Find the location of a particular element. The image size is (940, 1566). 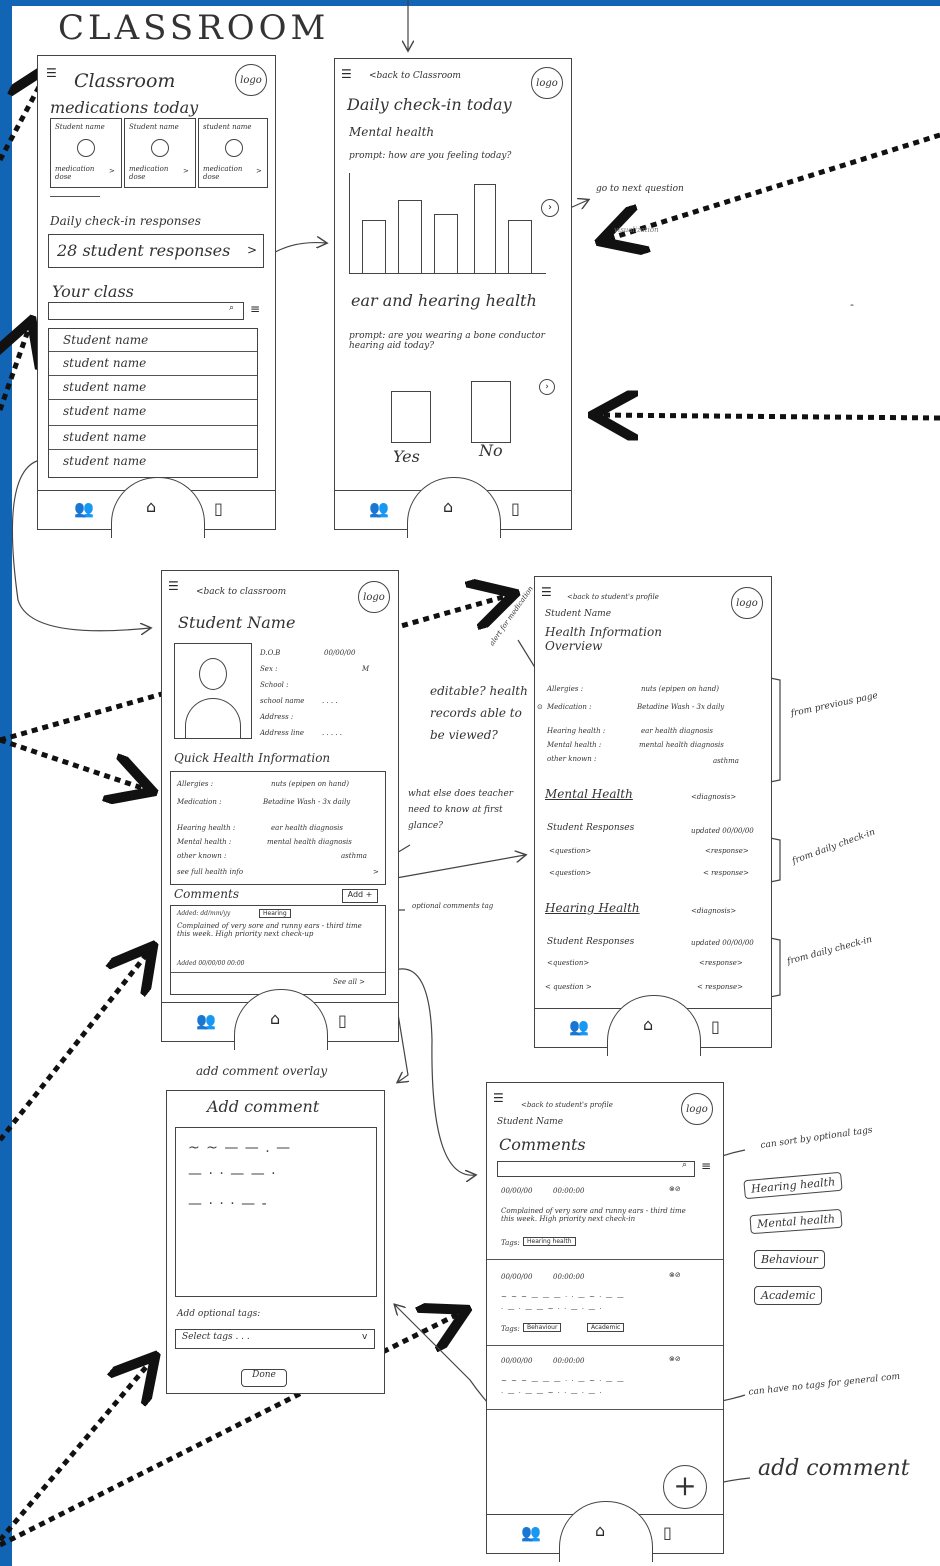

next-question-note-extra: visualization is located at coordinates (636, 230).